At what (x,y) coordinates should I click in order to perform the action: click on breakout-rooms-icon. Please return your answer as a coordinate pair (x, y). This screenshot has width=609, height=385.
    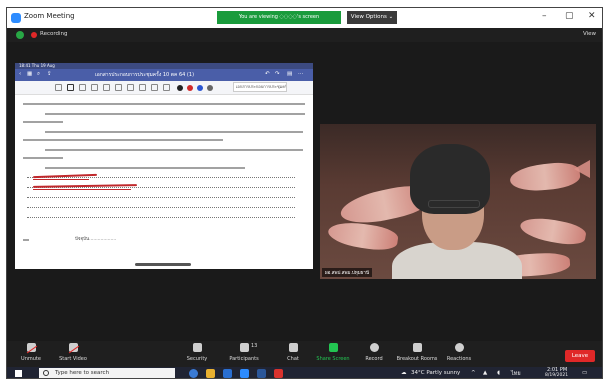
    Looking at the image, I should click on (417, 347).